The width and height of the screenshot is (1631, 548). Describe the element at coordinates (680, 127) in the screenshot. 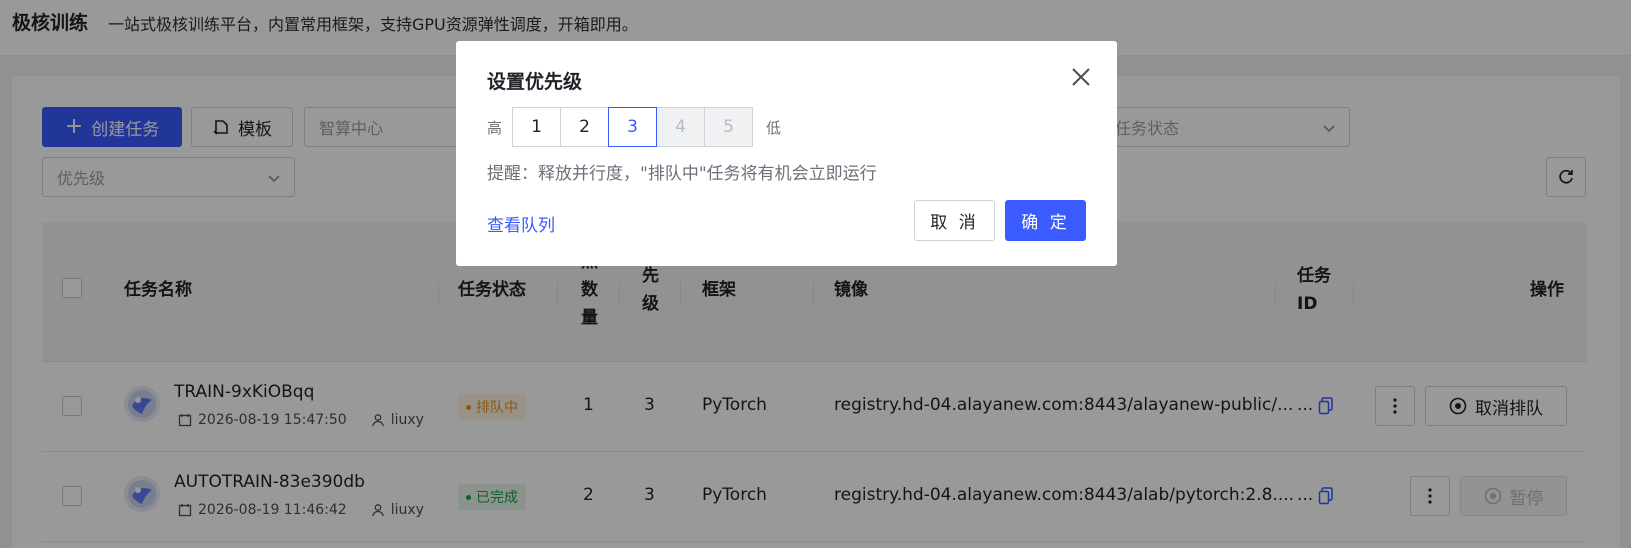

I see `priority-option-4: 4` at that location.